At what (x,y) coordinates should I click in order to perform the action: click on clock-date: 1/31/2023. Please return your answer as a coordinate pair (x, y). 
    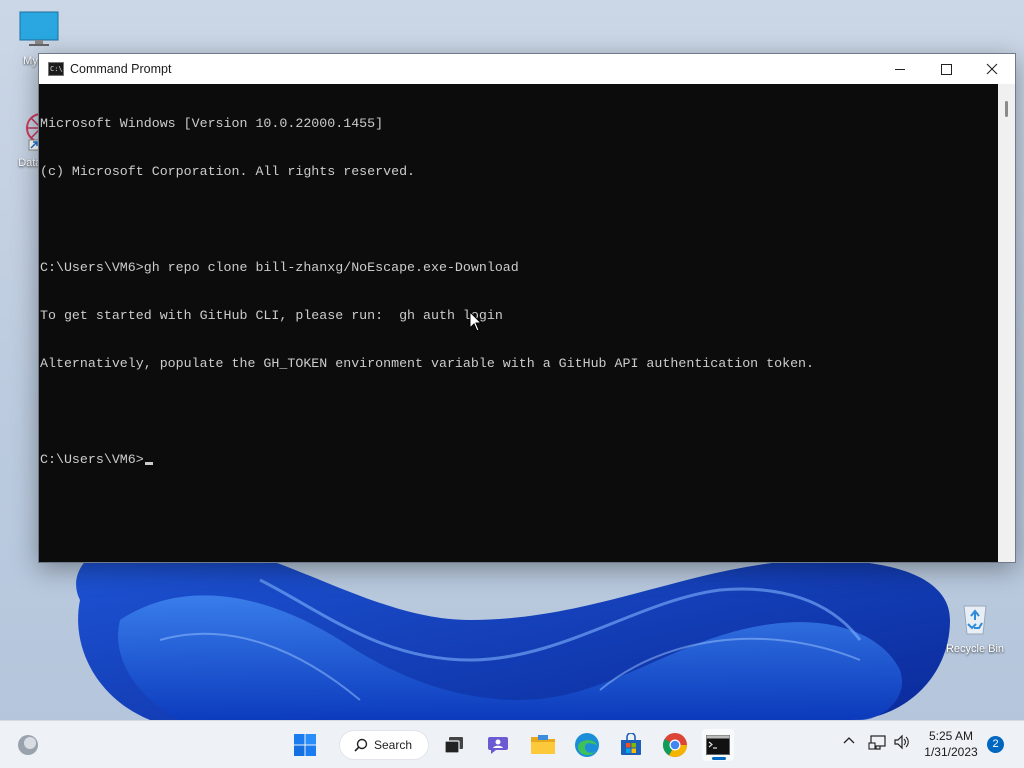
    Looking at the image, I should click on (951, 752).